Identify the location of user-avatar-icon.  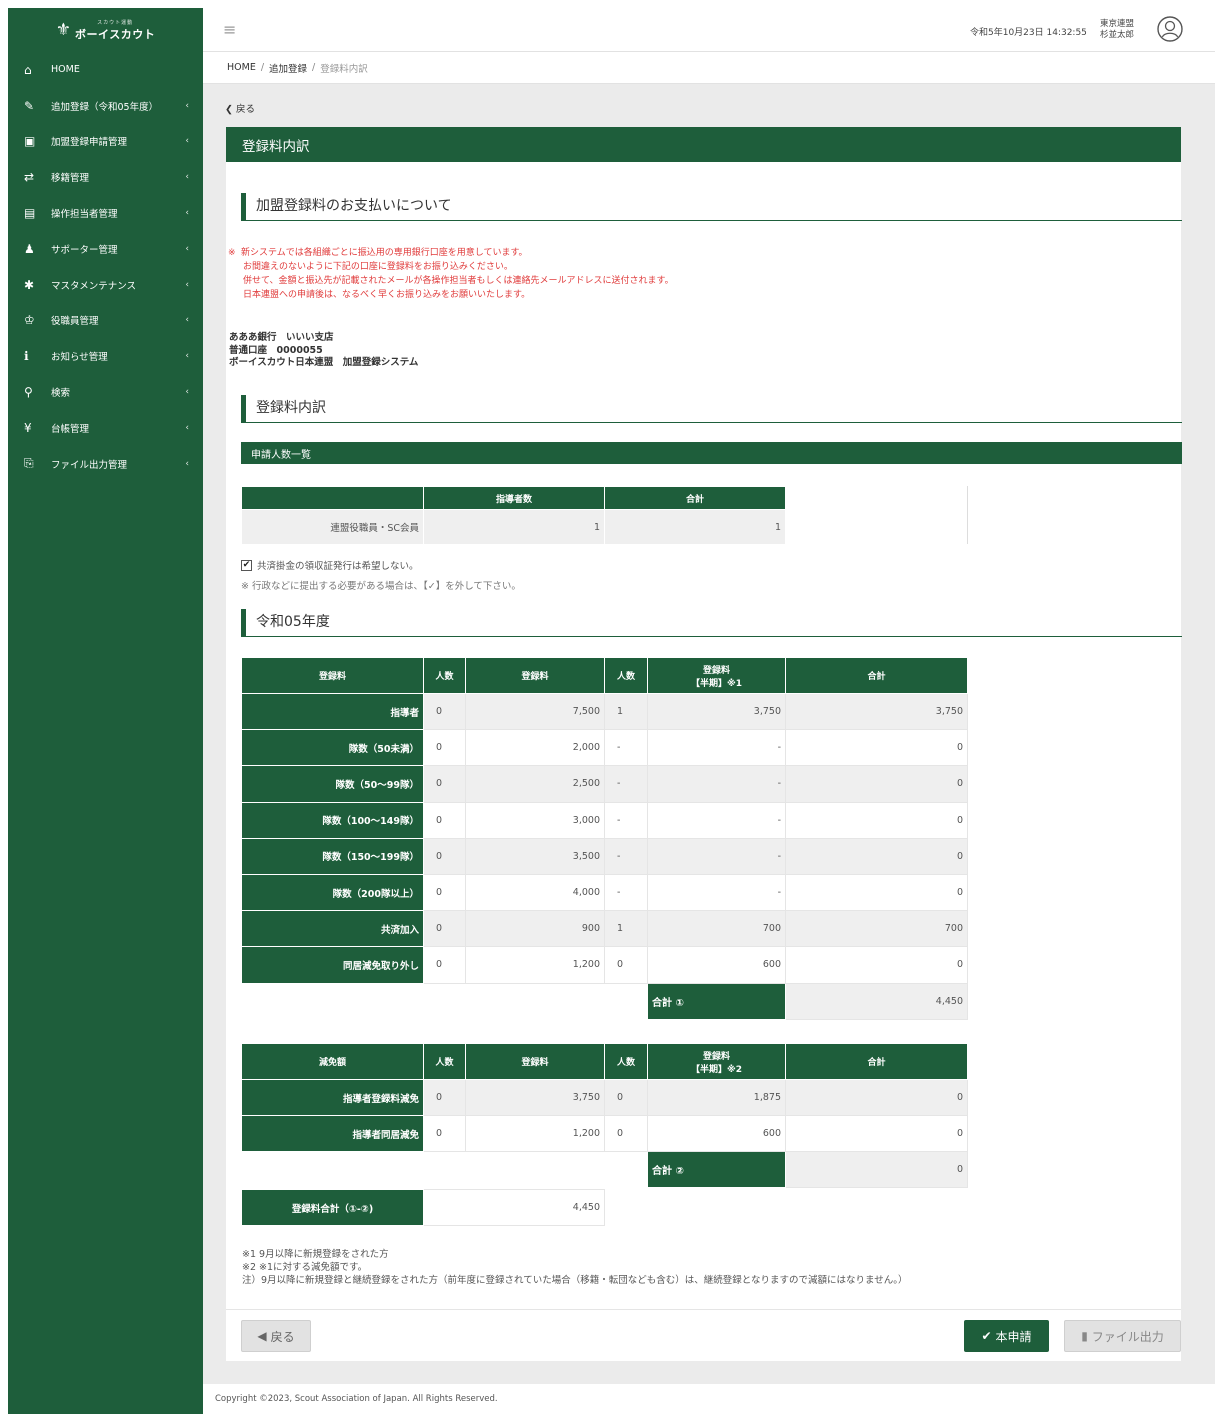
(1170, 29).